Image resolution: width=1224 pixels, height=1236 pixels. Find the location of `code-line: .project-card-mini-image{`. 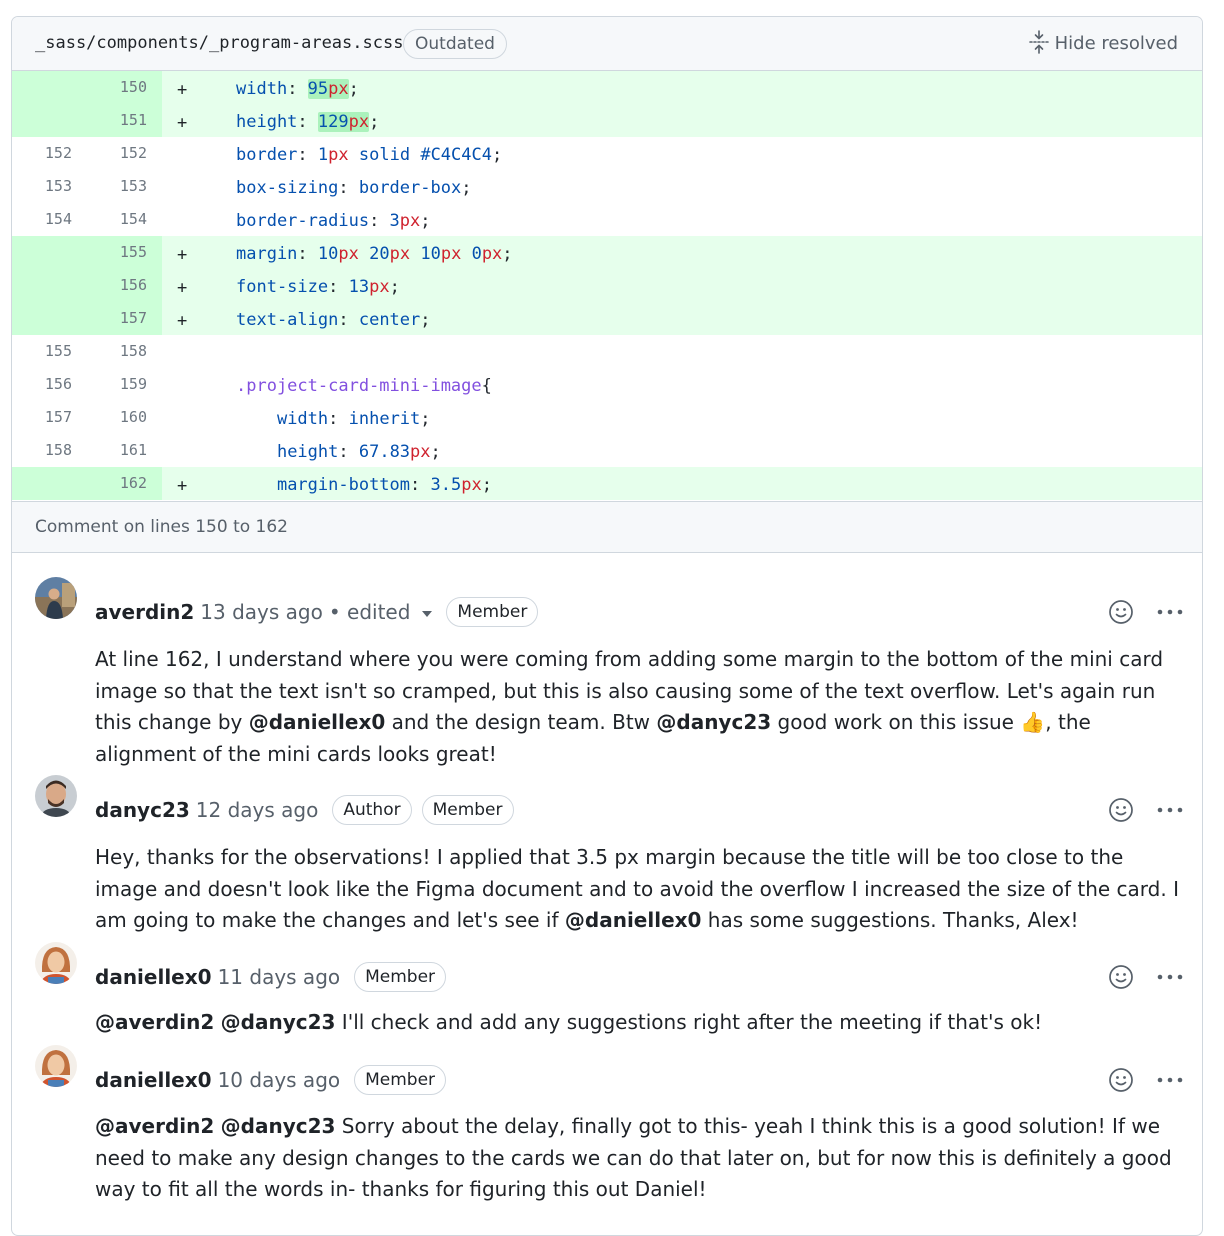

code-line: .project-card-mini-image{ is located at coordinates (364, 386).